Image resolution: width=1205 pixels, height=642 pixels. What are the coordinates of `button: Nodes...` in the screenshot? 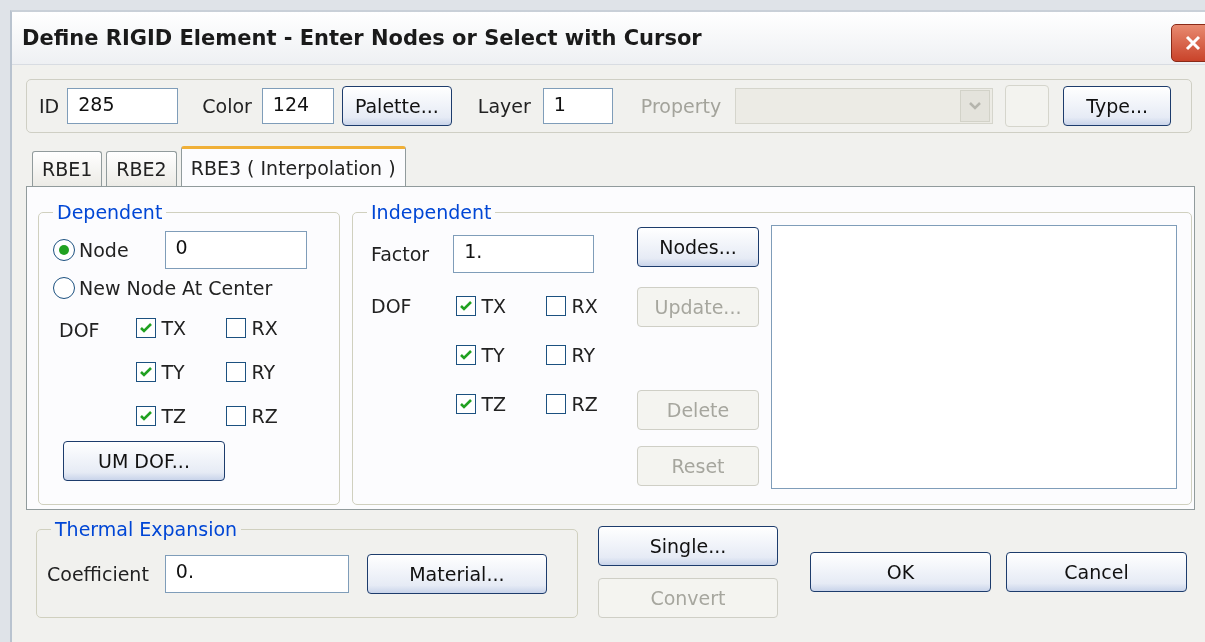 It's located at (698, 247).